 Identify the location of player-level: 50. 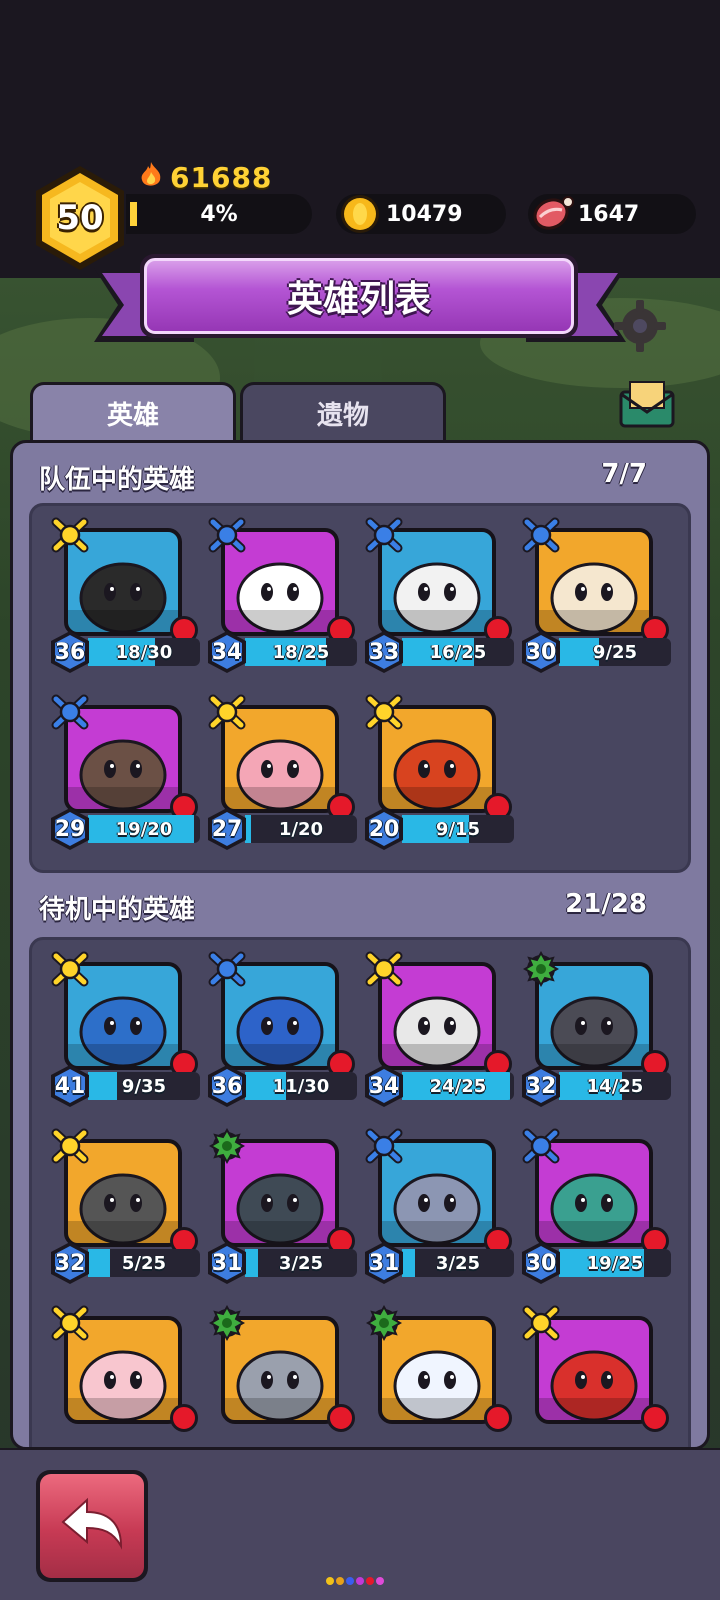
(80, 218).